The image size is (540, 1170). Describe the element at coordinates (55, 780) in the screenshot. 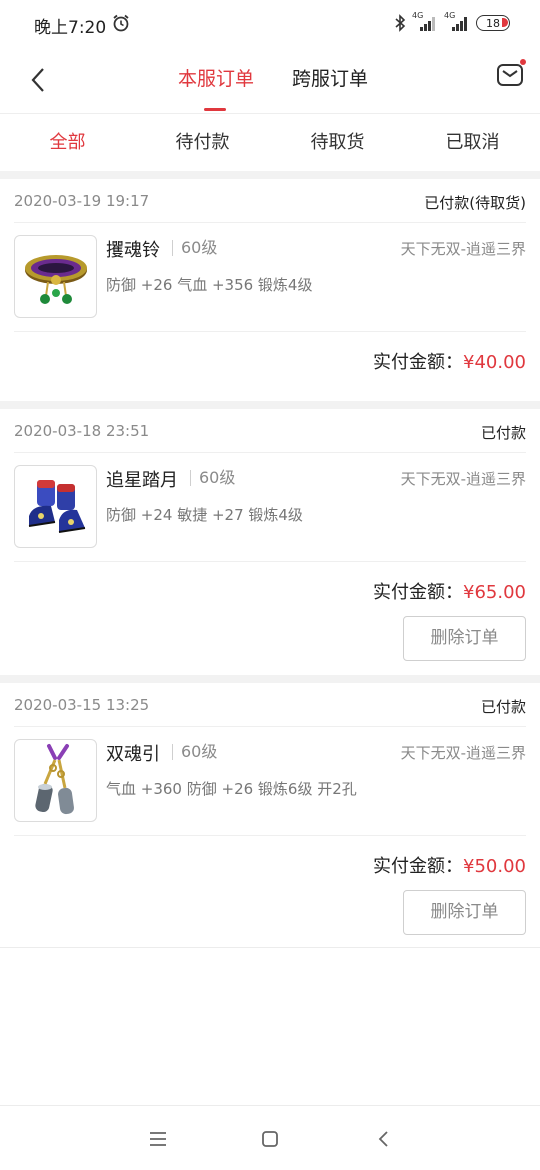

I see `chain-pendant-icon` at that location.